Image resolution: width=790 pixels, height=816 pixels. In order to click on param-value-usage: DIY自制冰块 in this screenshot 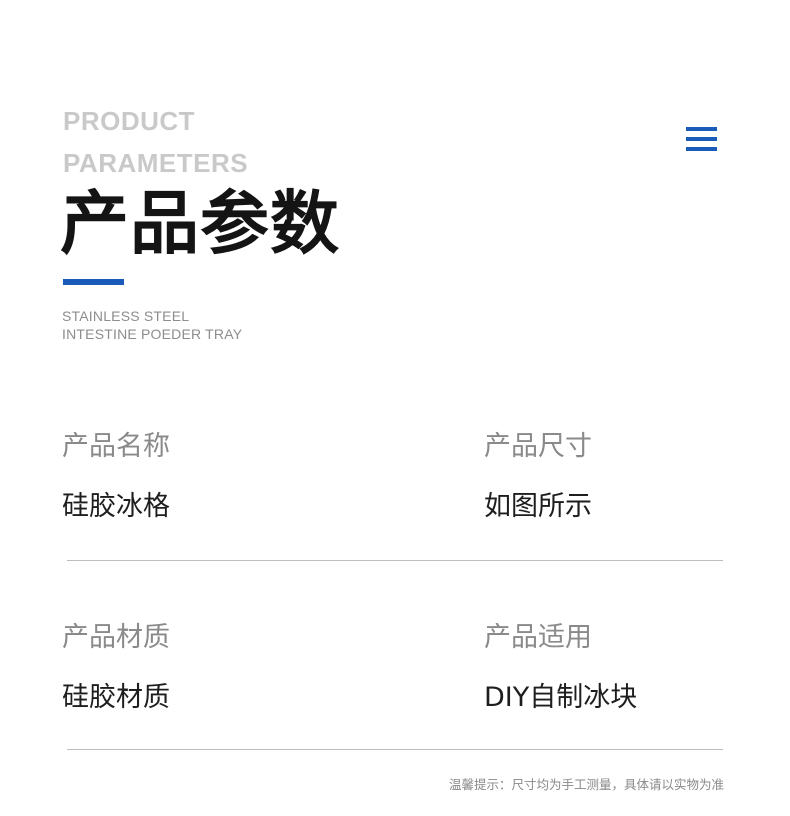, I will do `click(561, 697)`.